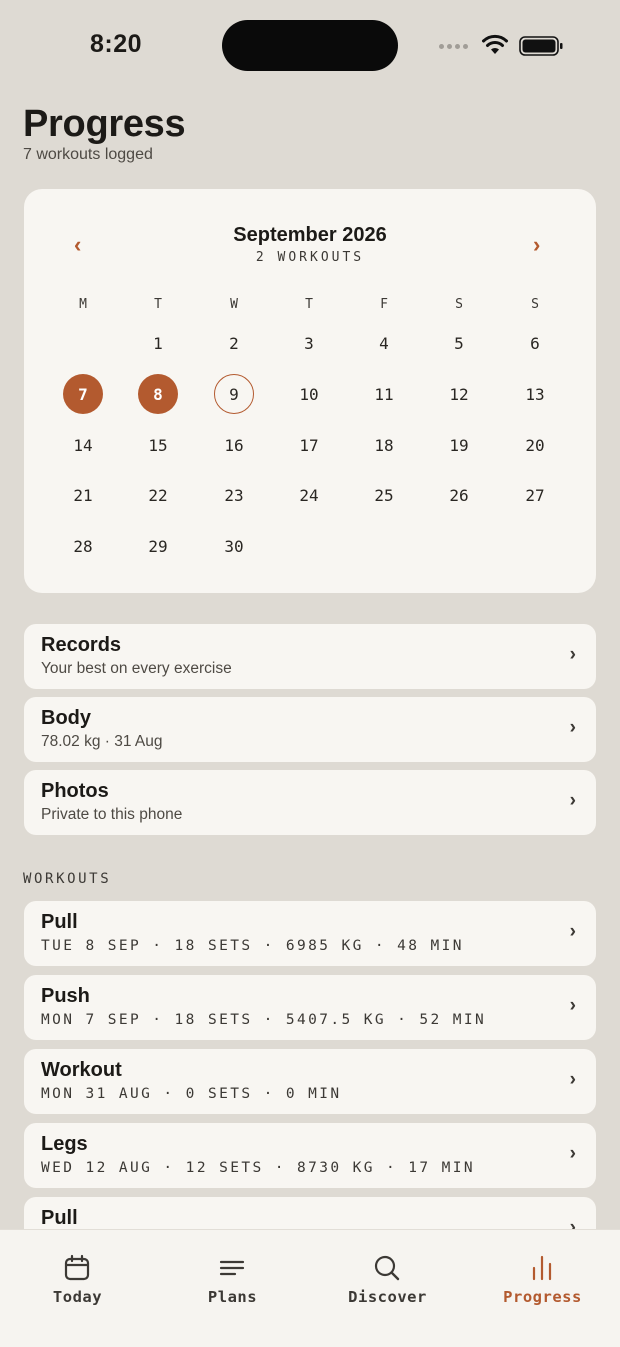 The height and width of the screenshot is (1347, 620). What do you see at coordinates (252, 946) in the screenshot?
I see `workout-meta: TUE 8 SEP · 18 SETS · 6985 KG · 48 MIN` at bounding box center [252, 946].